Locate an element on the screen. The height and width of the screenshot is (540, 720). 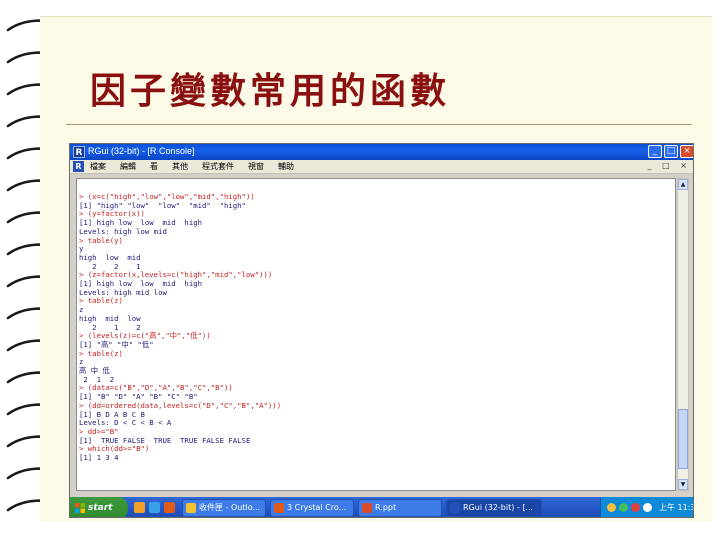
start-label: start is located at coordinates (100, 508).